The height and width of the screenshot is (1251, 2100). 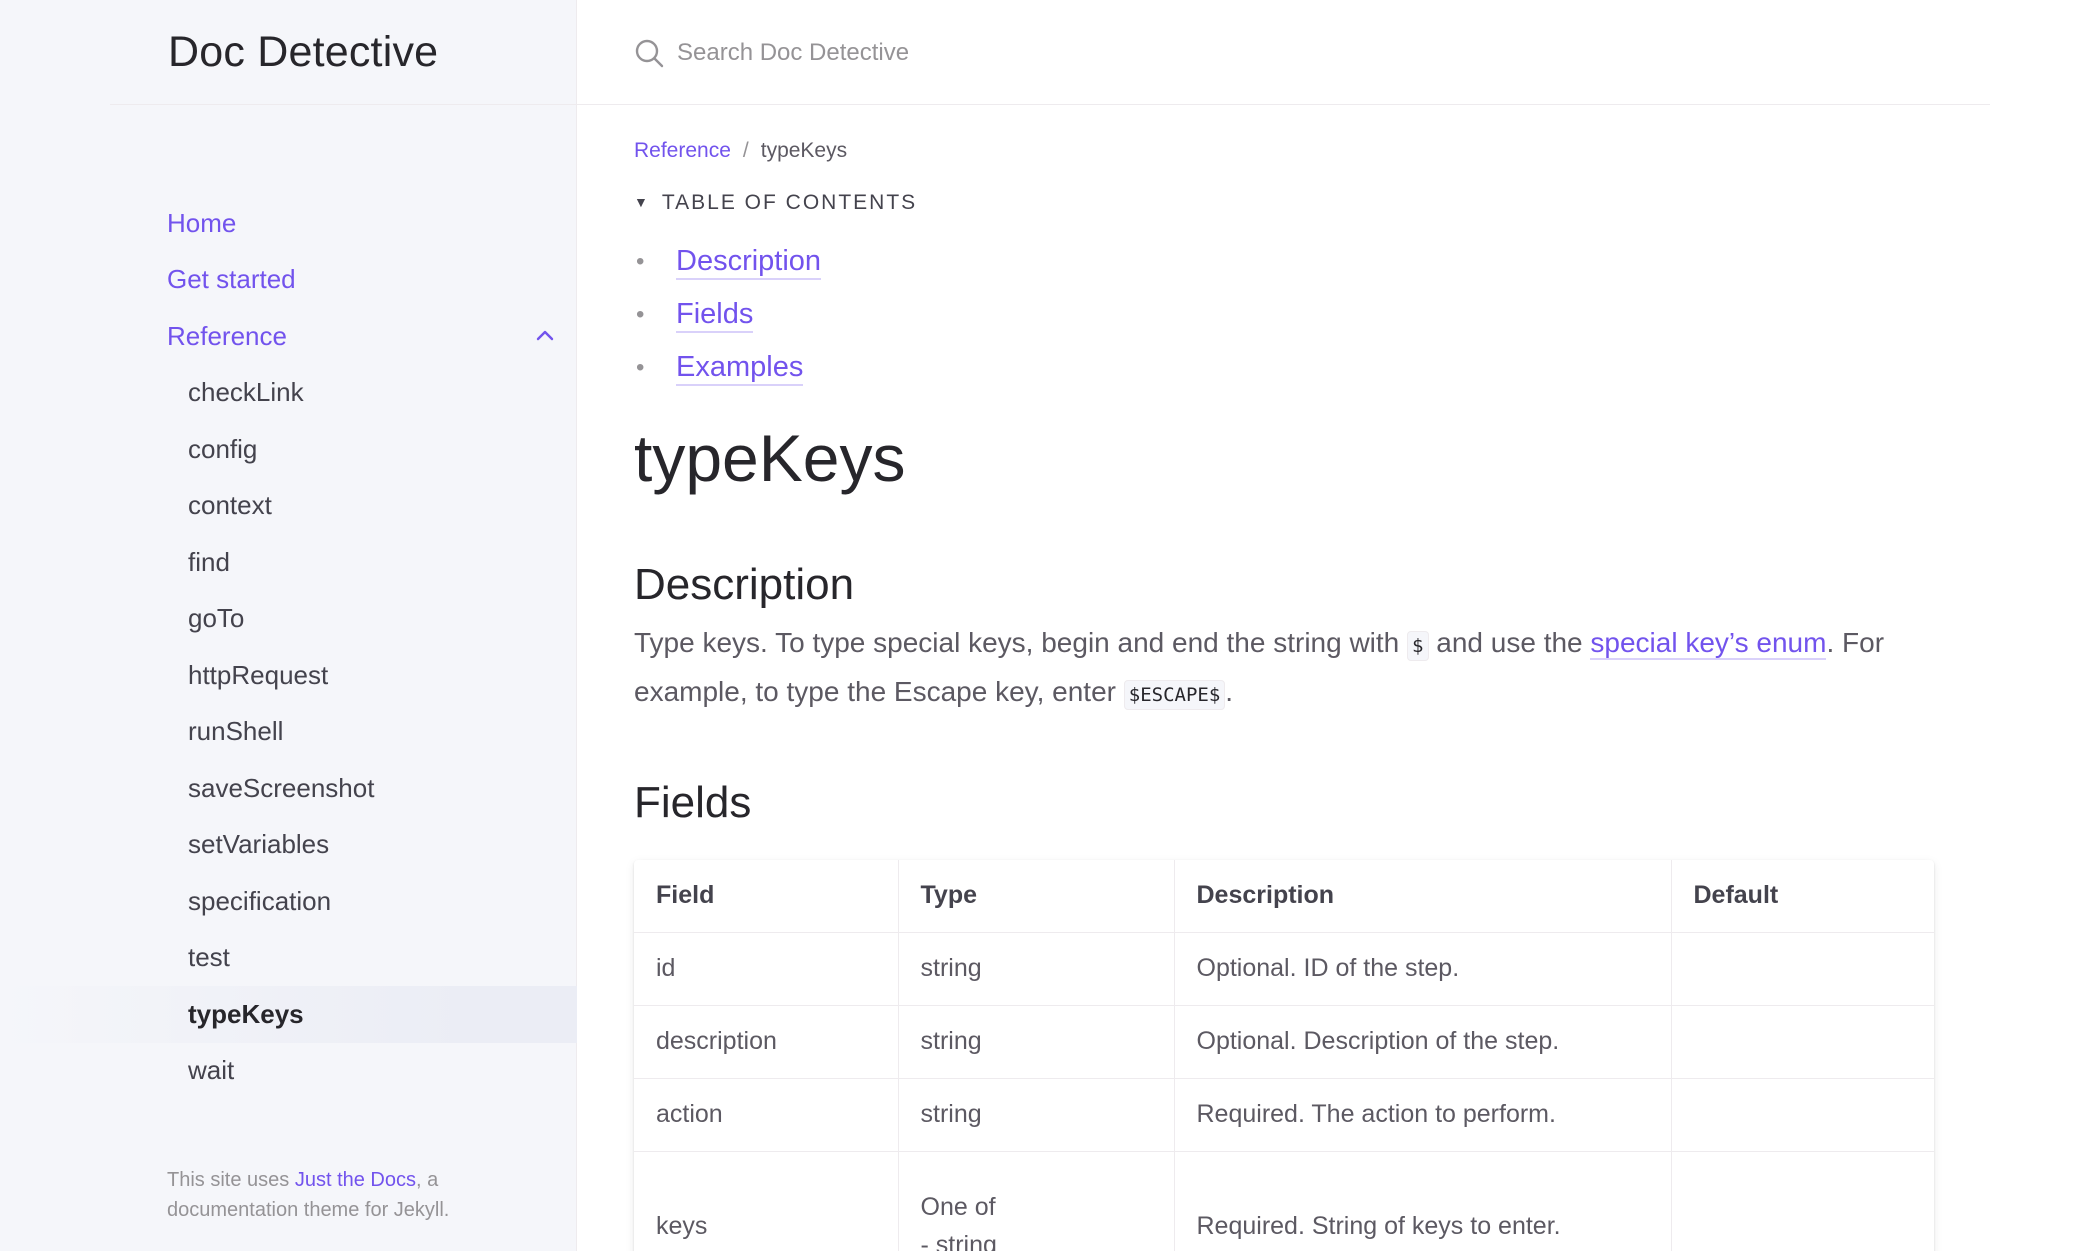 I want to click on page-title: typeKeys, so click(x=770, y=458).